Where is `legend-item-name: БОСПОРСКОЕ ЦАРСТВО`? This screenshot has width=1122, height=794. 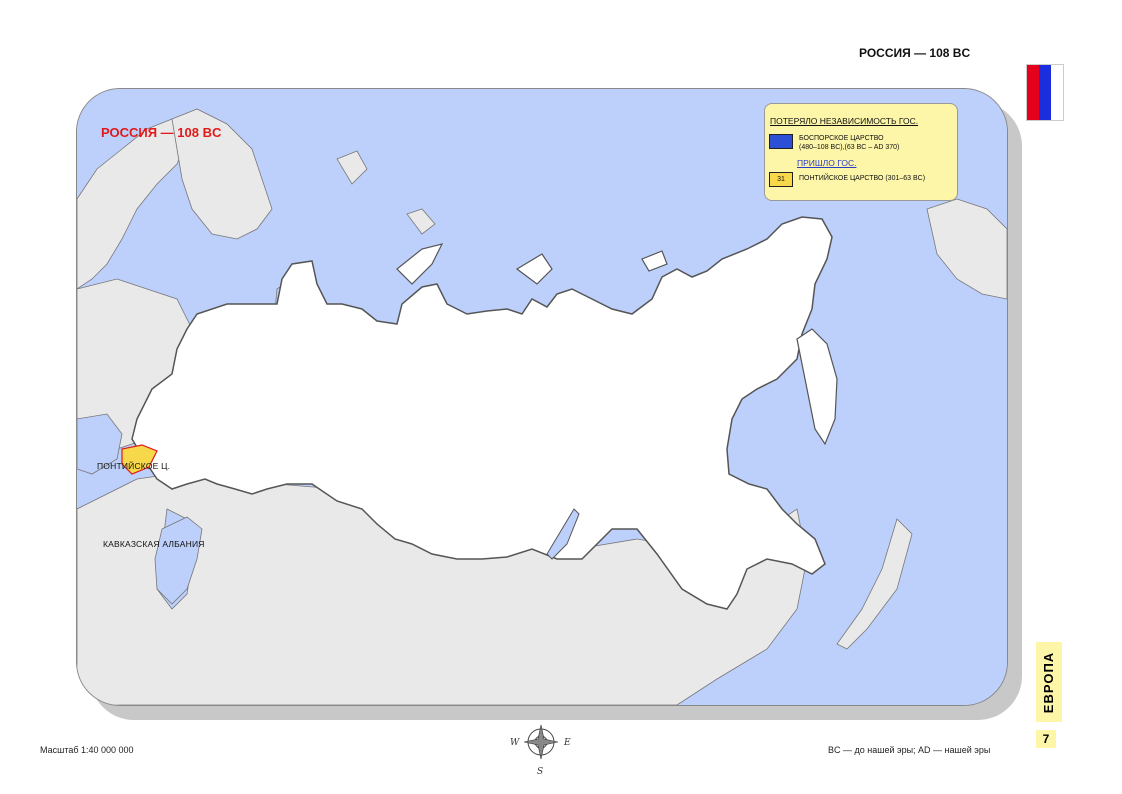 legend-item-name: БОСПОРСКОЕ ЦАРСТВО is located at coordinates (841, 138).